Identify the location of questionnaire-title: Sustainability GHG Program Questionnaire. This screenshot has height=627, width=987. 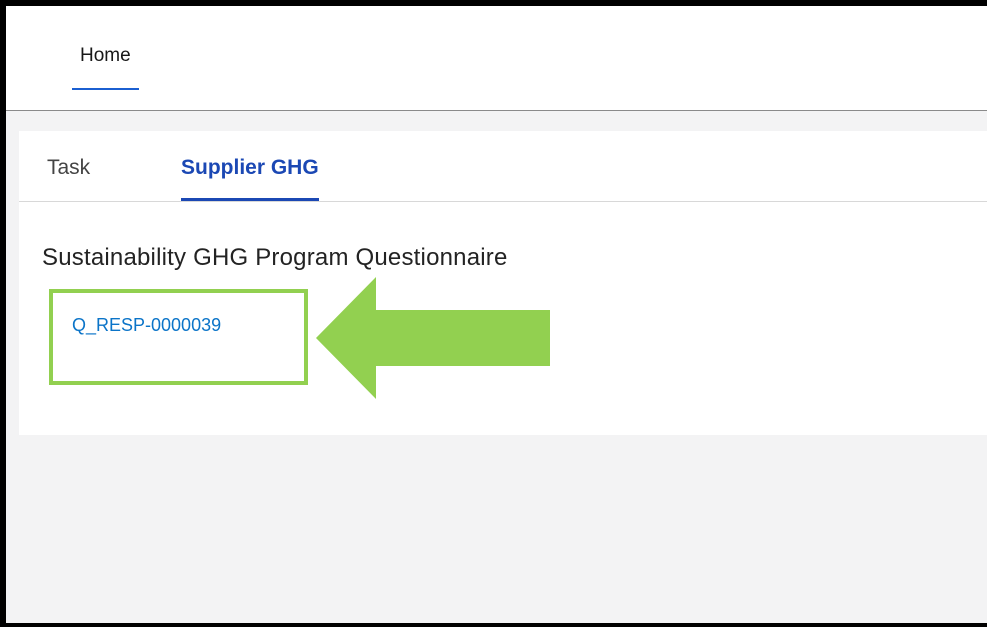
(275, 257).